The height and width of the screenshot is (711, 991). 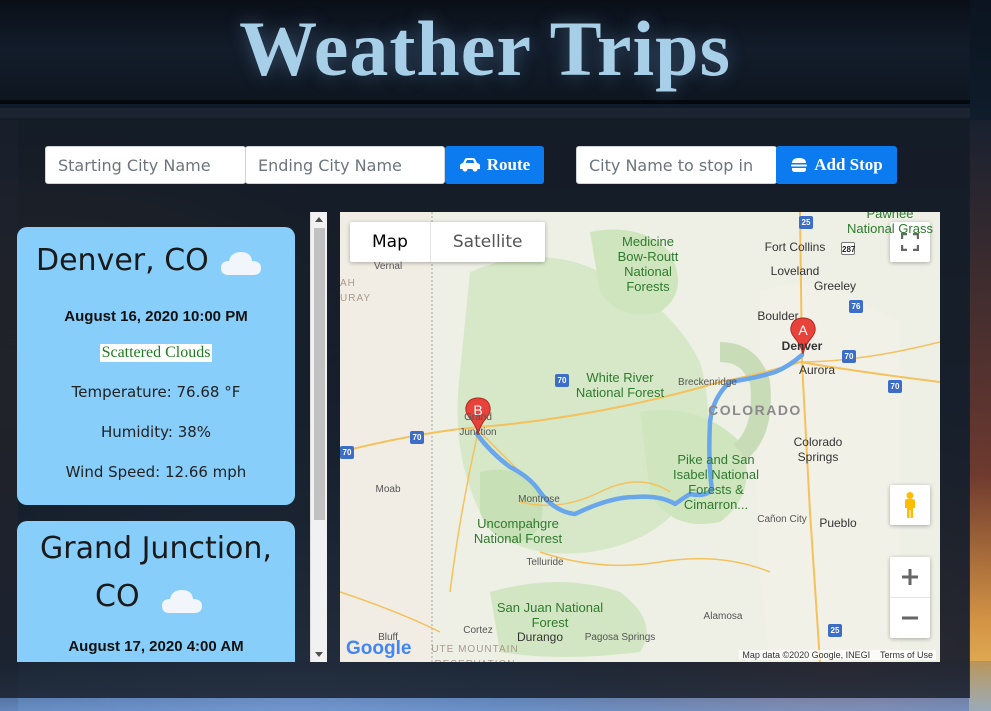 I want to click on map-label: Pueblo, so click(x=838, y=523).